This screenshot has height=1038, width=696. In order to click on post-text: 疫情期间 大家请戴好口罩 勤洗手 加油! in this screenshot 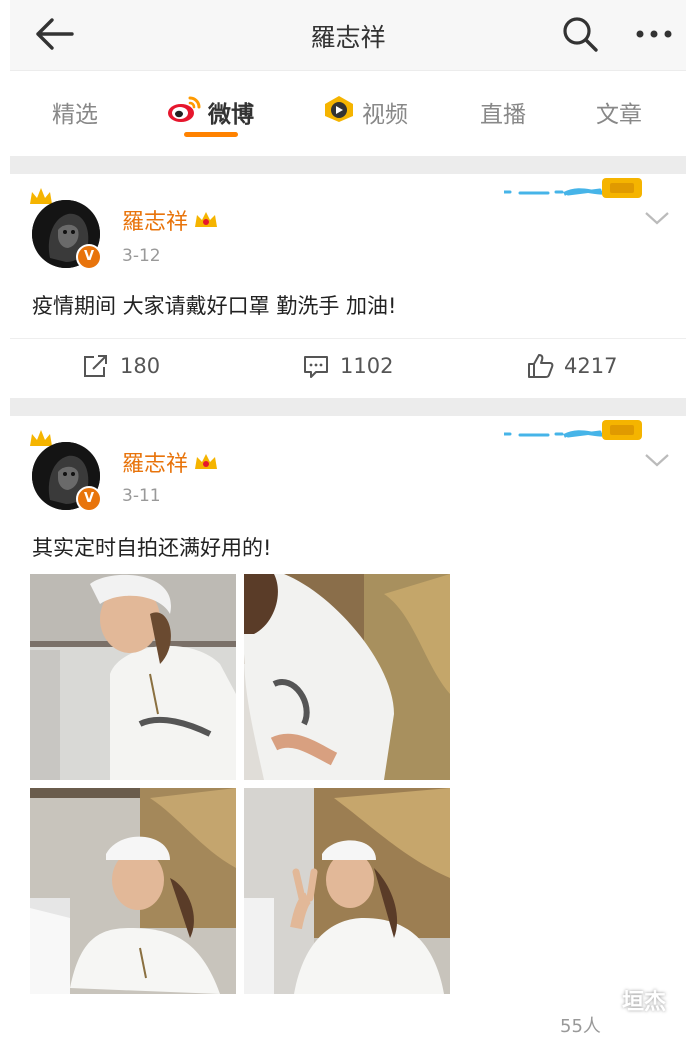, I will do `click(214, 306)`.